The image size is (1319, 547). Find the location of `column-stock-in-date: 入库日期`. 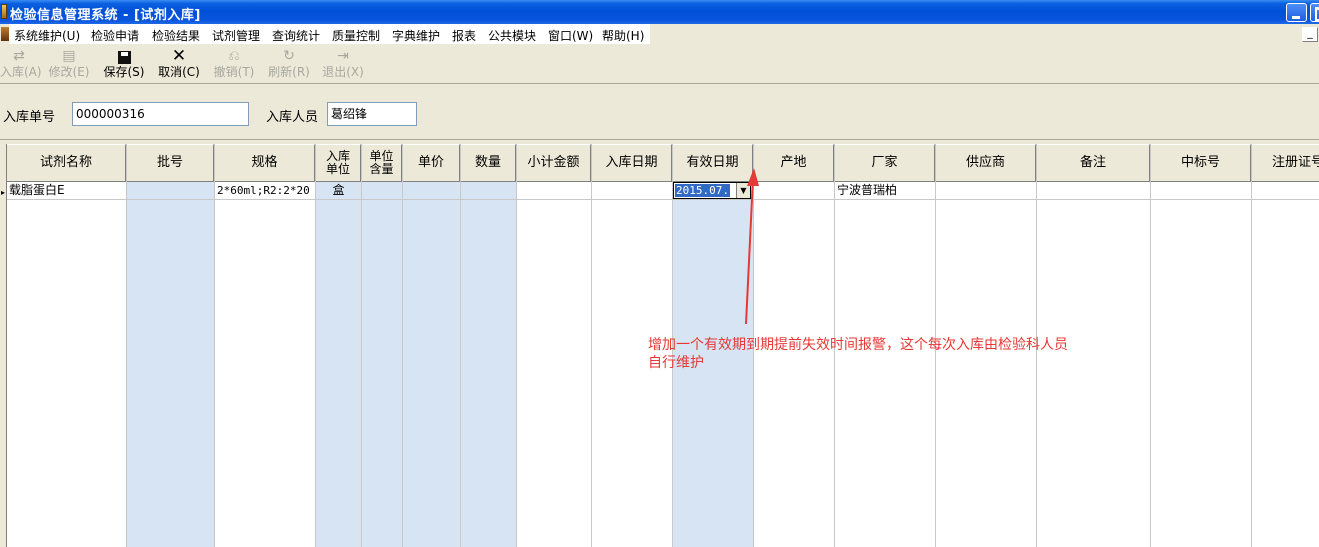

column-stock-in-date: 入库日期 is located at coordinates (632, 345).